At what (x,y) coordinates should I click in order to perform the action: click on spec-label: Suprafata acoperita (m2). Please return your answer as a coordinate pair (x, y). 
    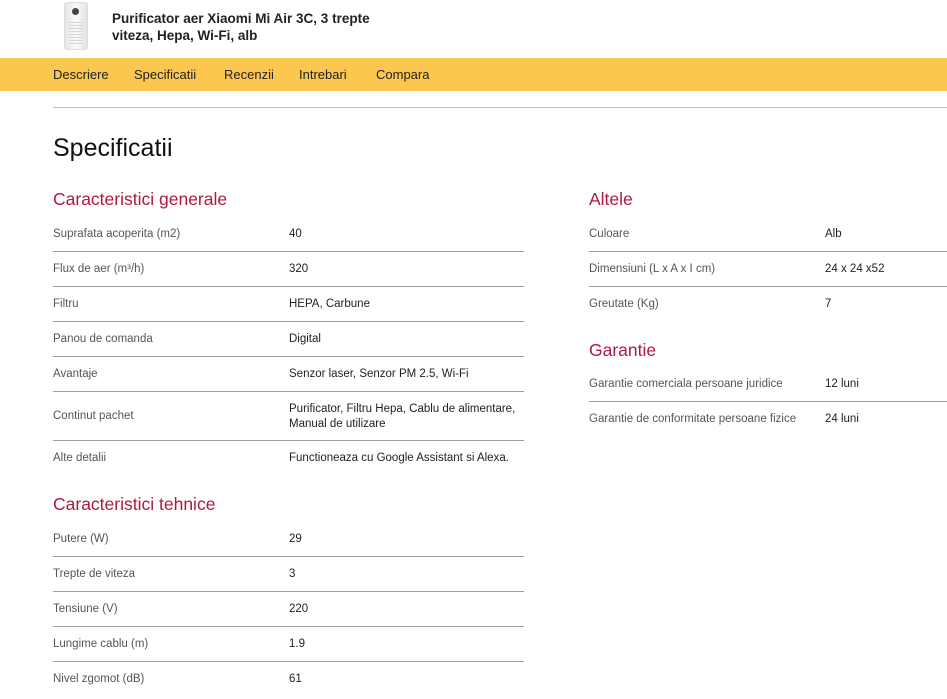
    Looking at the image, I should click on (117, 234).